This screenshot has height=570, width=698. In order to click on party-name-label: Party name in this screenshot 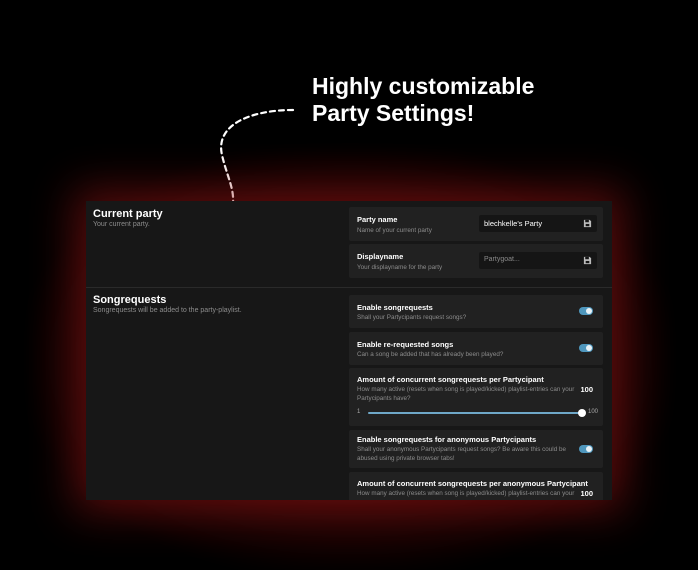, I will do `click(377, 219)`.